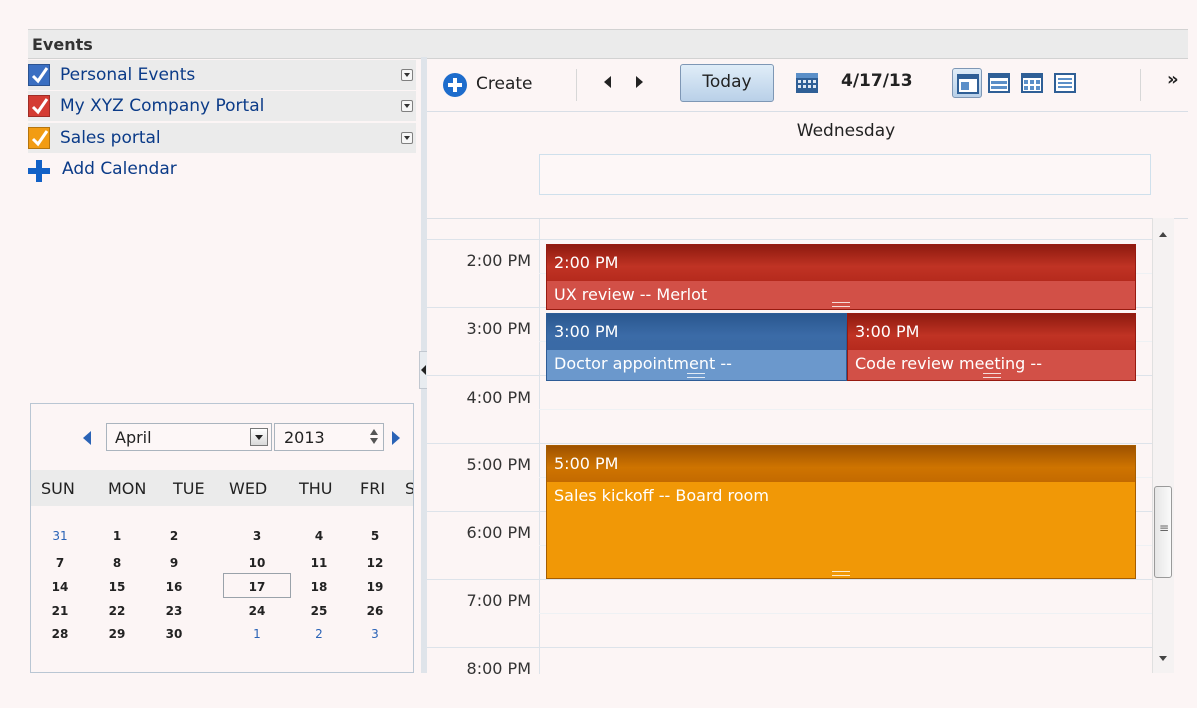 This screenshot has height=708, width=1197. I want to click on calendar-day: 19, so click(375, 587).